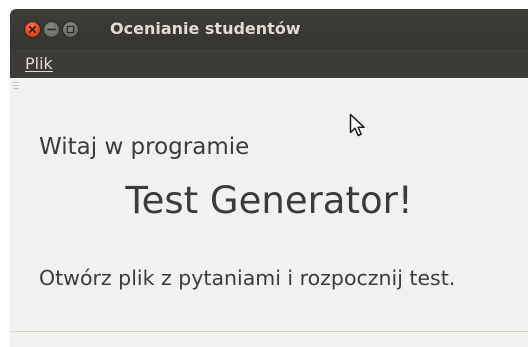 The height and width of the screenshot is (347, 528). What do you see at coordinates (357, 125) in the screenshot?
I see `mouse-pointer-icon` at bounding box center [357, 125].